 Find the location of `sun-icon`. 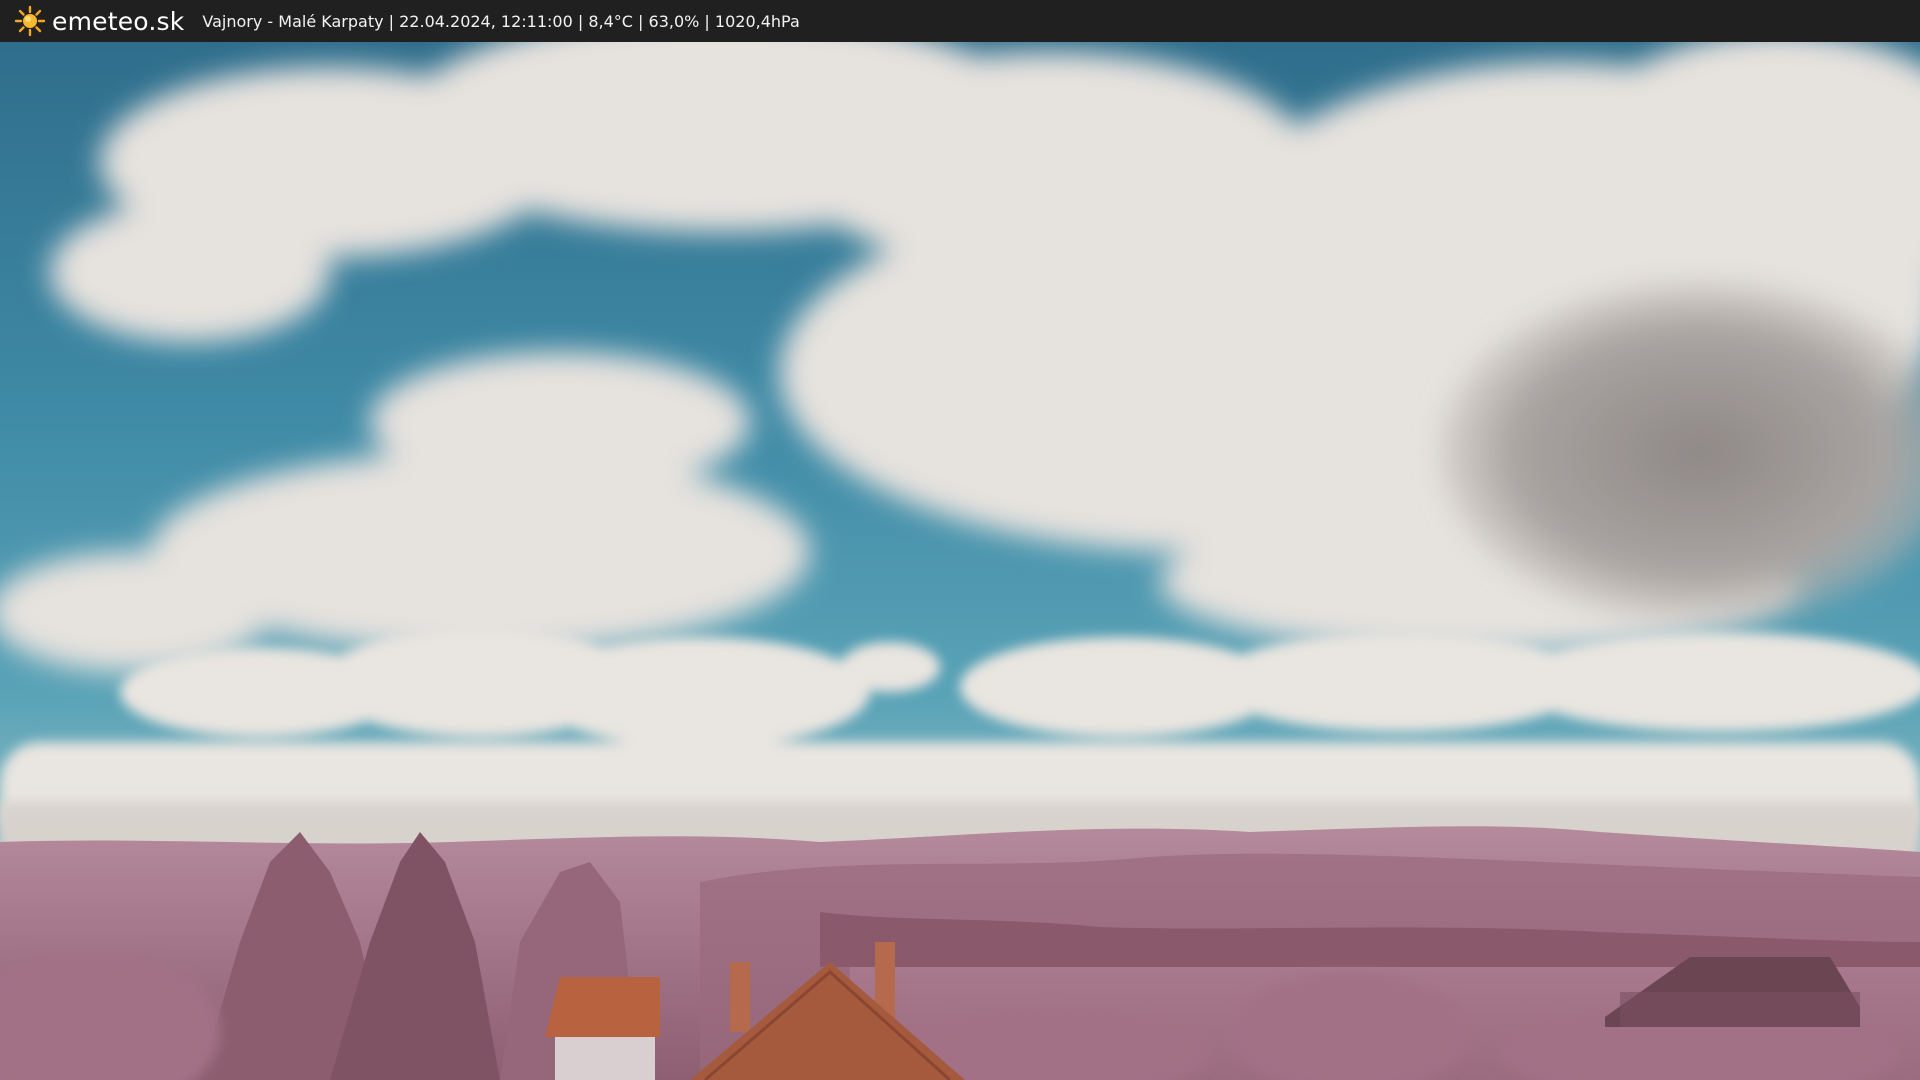

sun-icon is located at coordinates (30, 21).